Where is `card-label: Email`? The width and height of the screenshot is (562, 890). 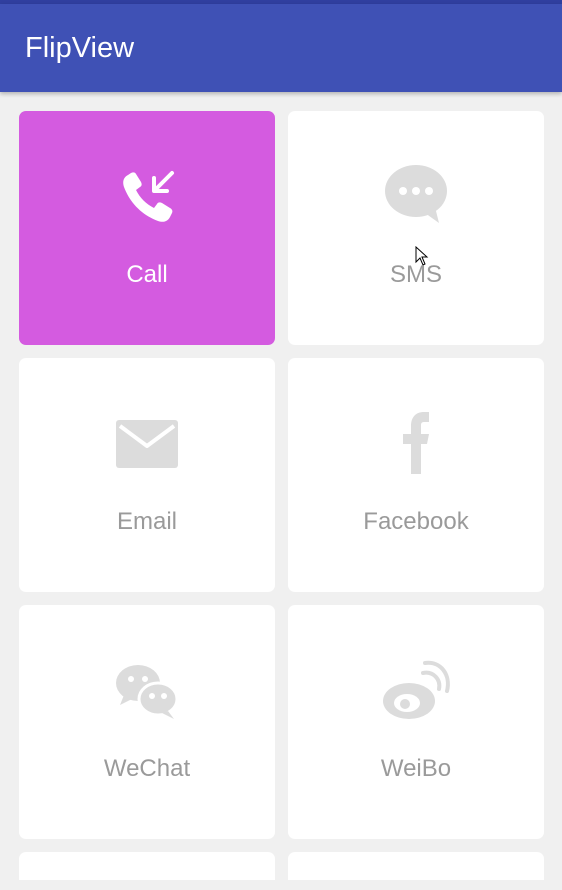 card-label: Email is located at coordinates (146, 521).